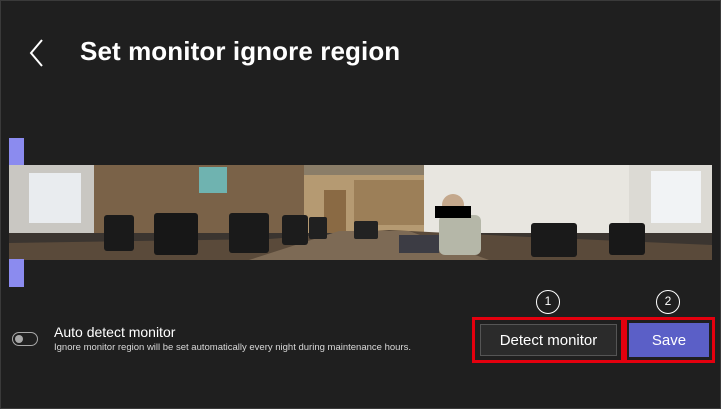 The height and width of the screenshot is (409, 721). I want to click on region-bottom-handle, so click(16, 273).